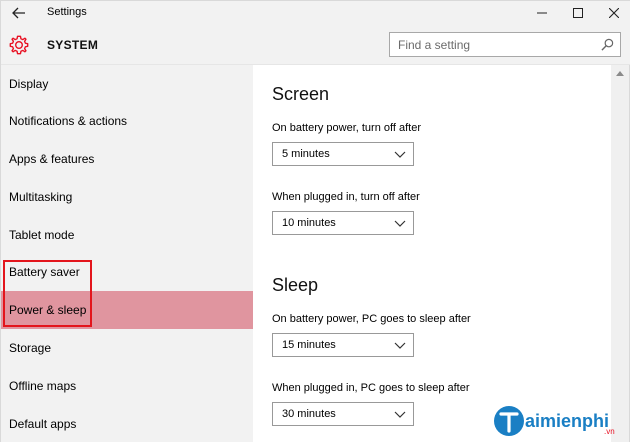 The height and width of the screenshot is (442, 630). What do you see at coordinates (127, 197) in the screenshot?
I see `sidebar-item-multitasking: Multitasking` at bounding box center [127, 197].